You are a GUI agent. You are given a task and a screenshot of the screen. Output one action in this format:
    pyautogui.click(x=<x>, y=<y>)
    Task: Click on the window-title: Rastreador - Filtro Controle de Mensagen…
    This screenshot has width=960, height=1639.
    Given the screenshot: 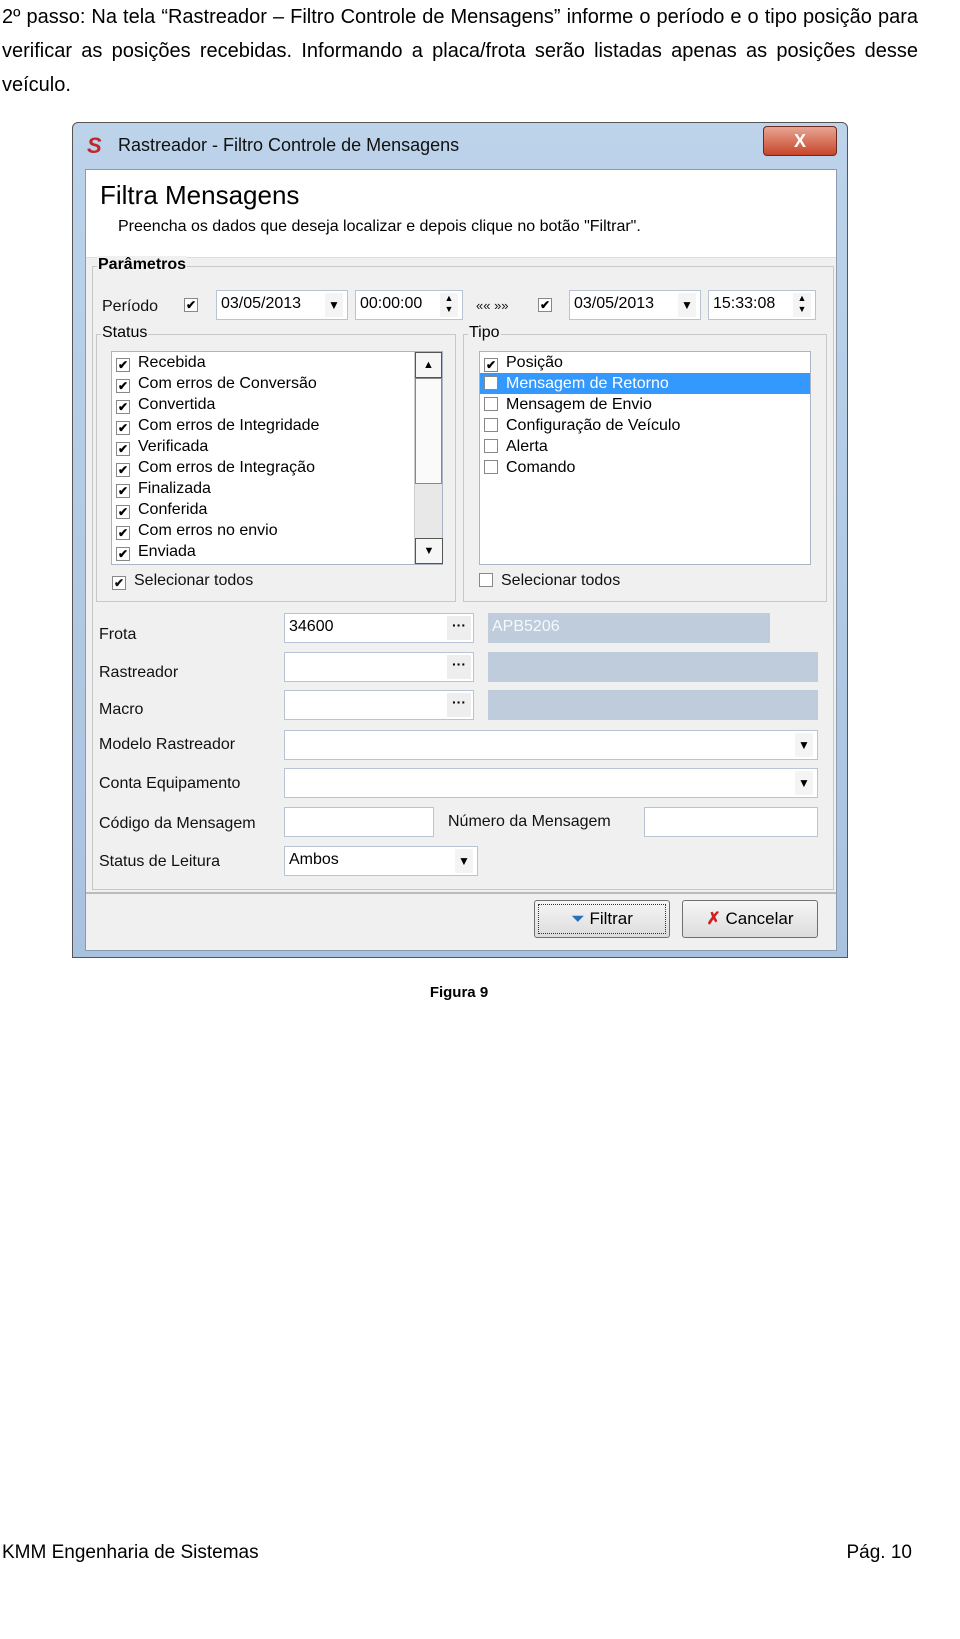 What is the action you would take?
    pyautogui.click(x=289, y=145)
    